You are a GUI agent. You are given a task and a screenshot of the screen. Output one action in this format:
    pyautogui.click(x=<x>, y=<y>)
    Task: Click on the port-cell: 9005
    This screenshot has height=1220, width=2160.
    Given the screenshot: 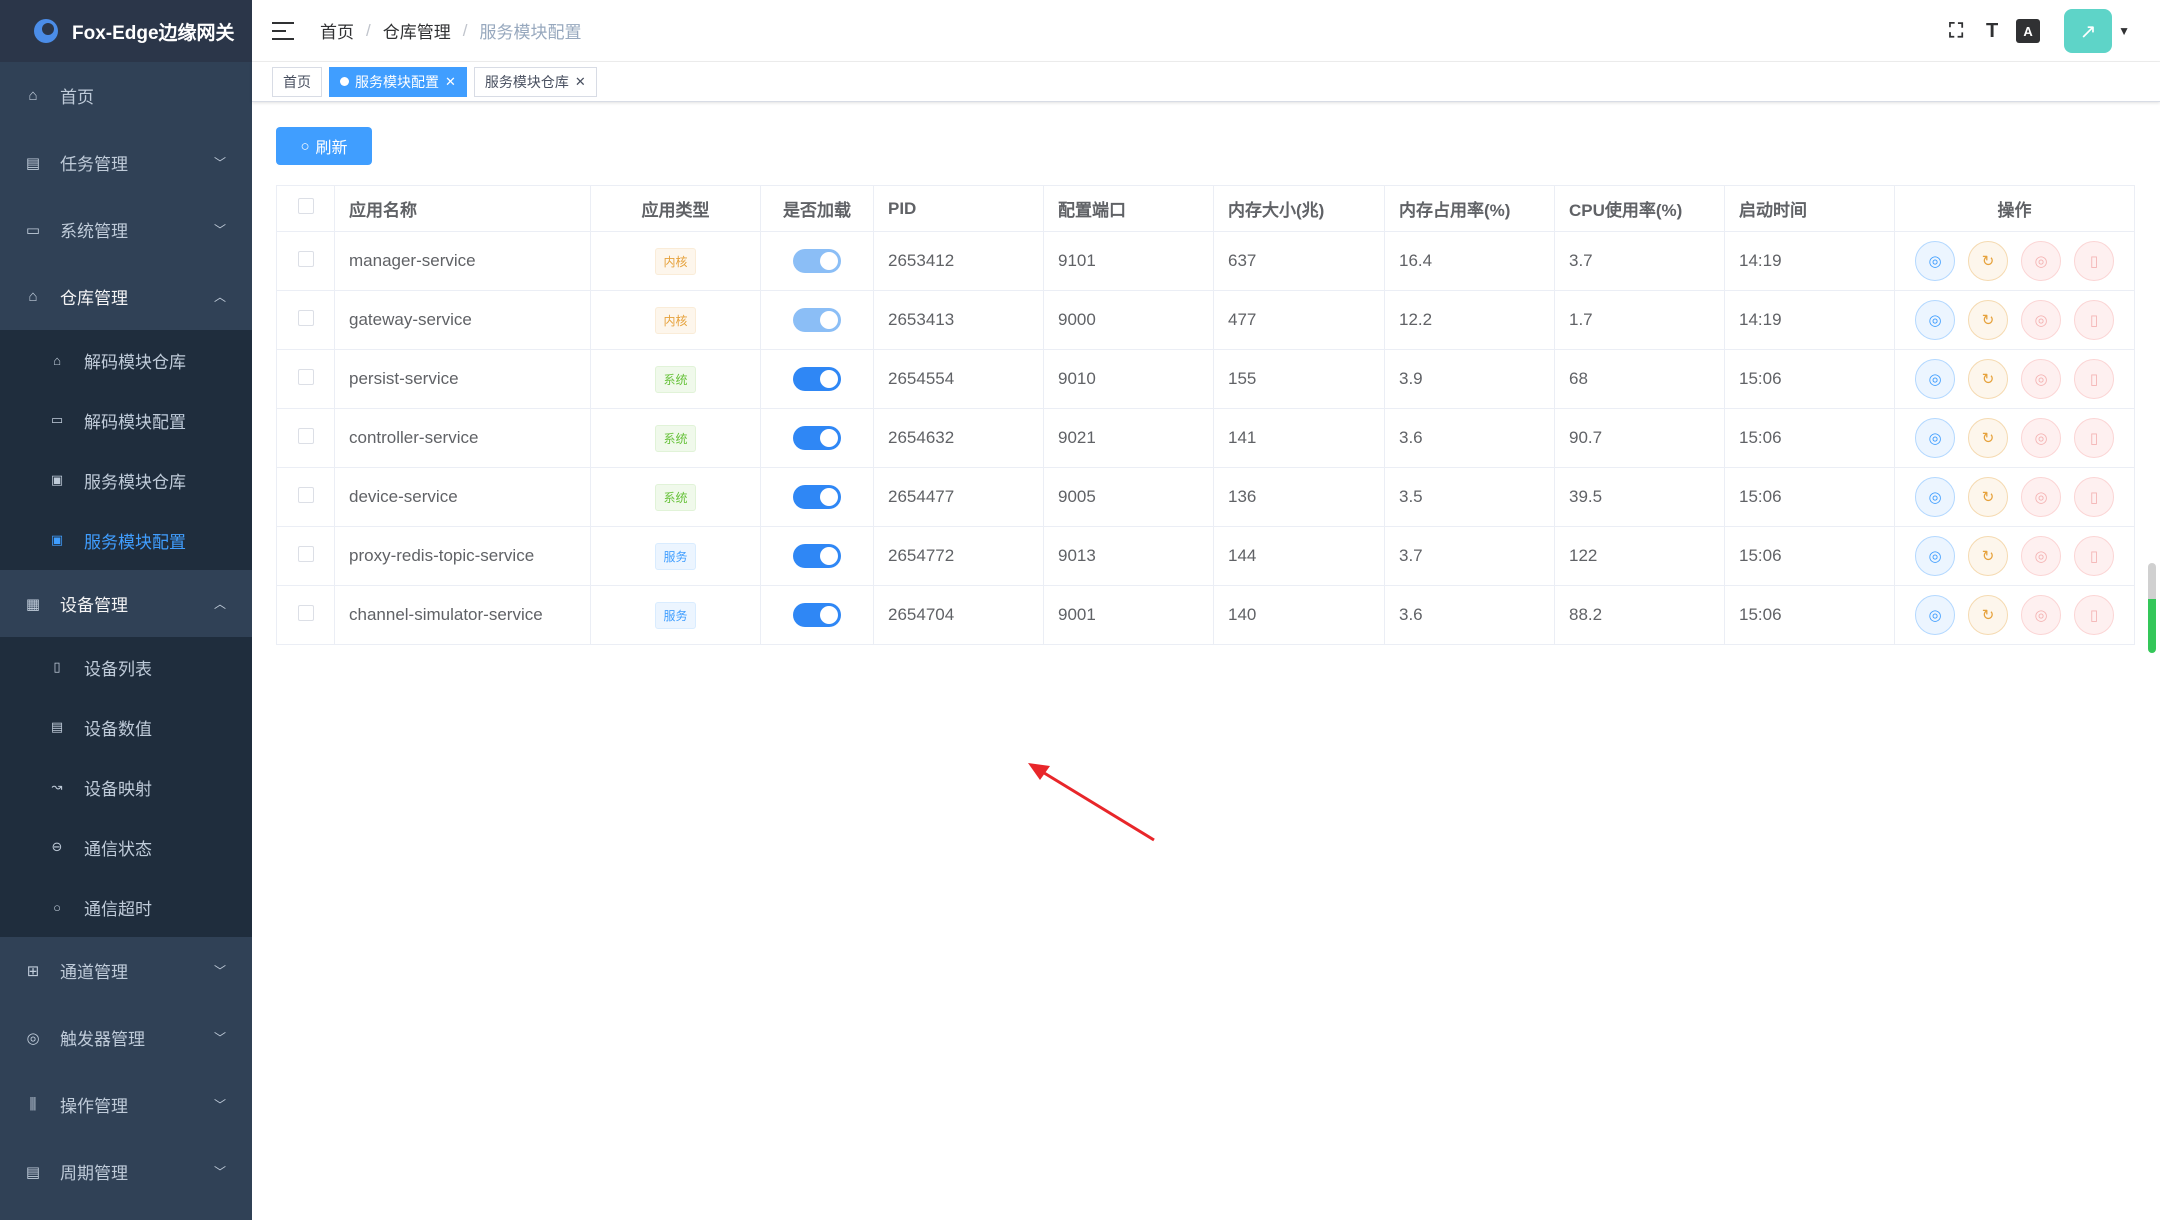 What is the action you would take?
    pyautogui.click(x=1128, y=497)
    